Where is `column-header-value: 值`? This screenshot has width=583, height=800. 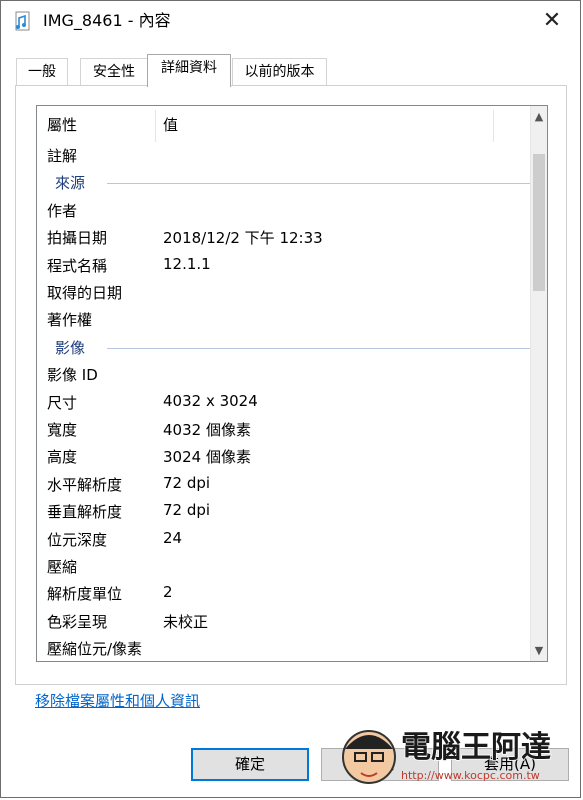
column-header-value: 值 is located at coordinates (170, 124).